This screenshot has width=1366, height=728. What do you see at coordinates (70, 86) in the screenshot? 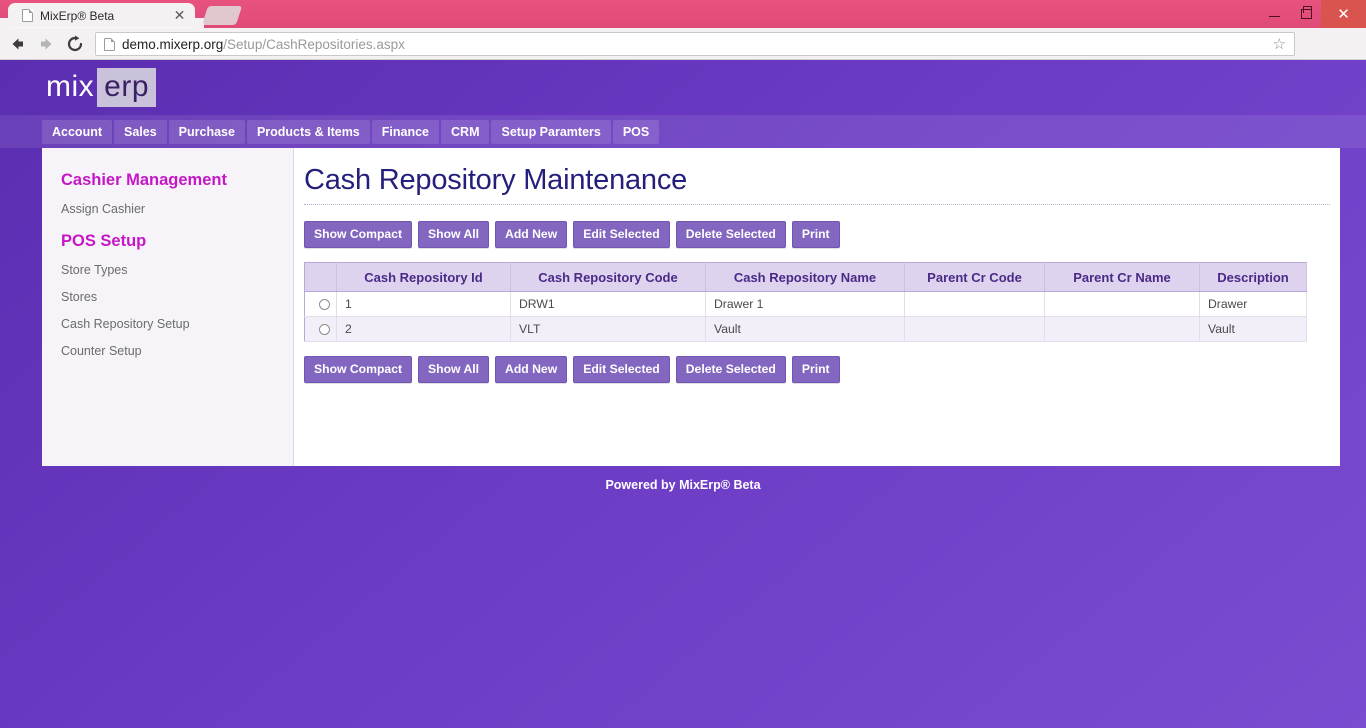
I see `logo-text: mix` at bounding box center [70, 86].